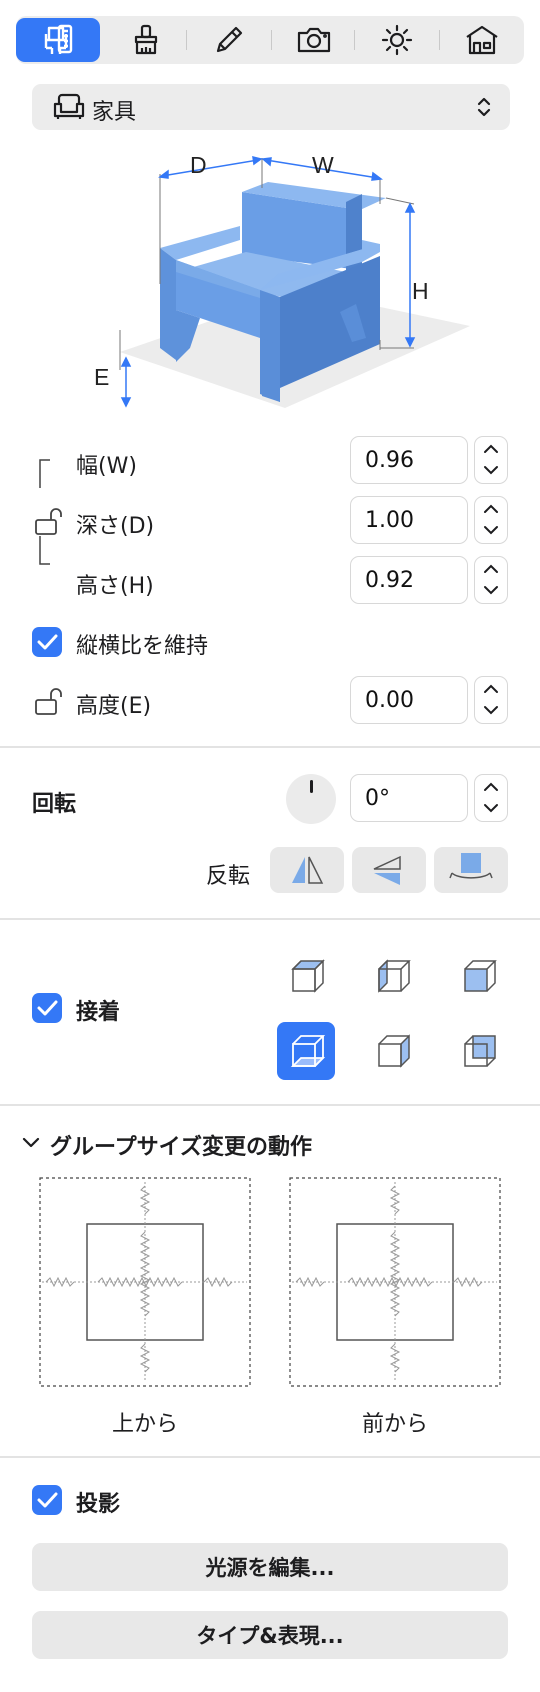 The image size is (540, 1692). What do you see at coordinates (409, 460) in the screenshot?
I see `width-field: 0.96` at bounding box center [409, 460].